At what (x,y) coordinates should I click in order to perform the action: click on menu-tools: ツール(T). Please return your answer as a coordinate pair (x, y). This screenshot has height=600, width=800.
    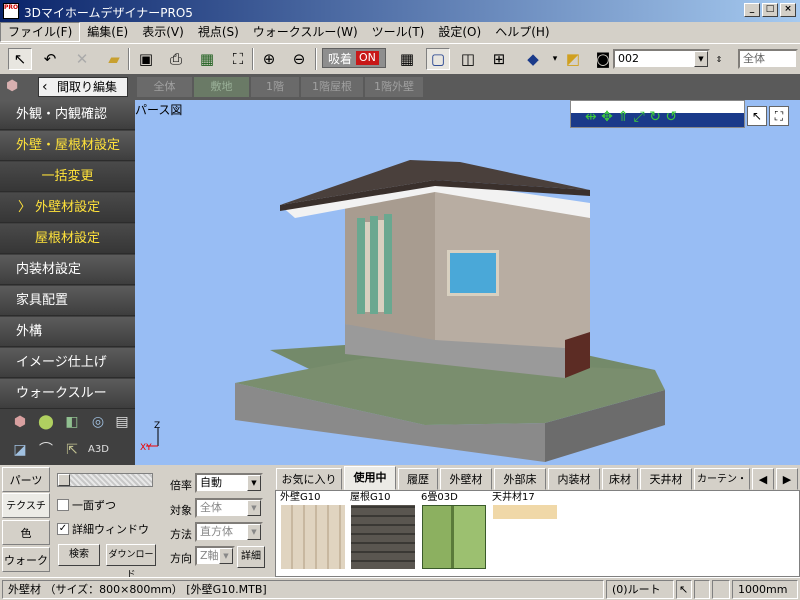
    Looking at the image, I should click on (398, 32).